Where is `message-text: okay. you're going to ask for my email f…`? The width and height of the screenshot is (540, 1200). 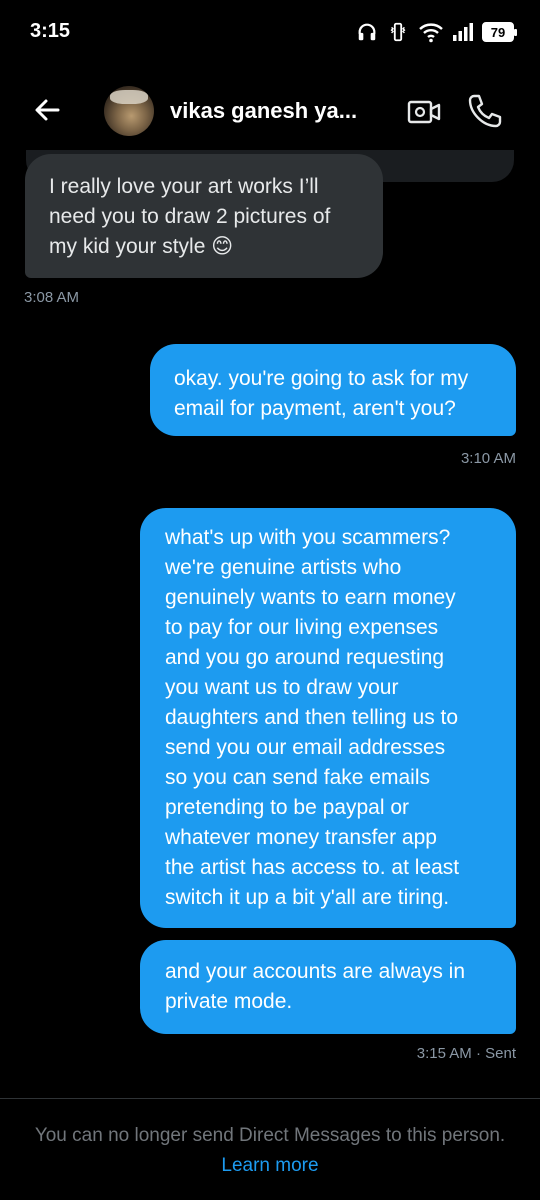
message-text: okay. you're going to ask for my email f… is located at coordinates (321, 393).